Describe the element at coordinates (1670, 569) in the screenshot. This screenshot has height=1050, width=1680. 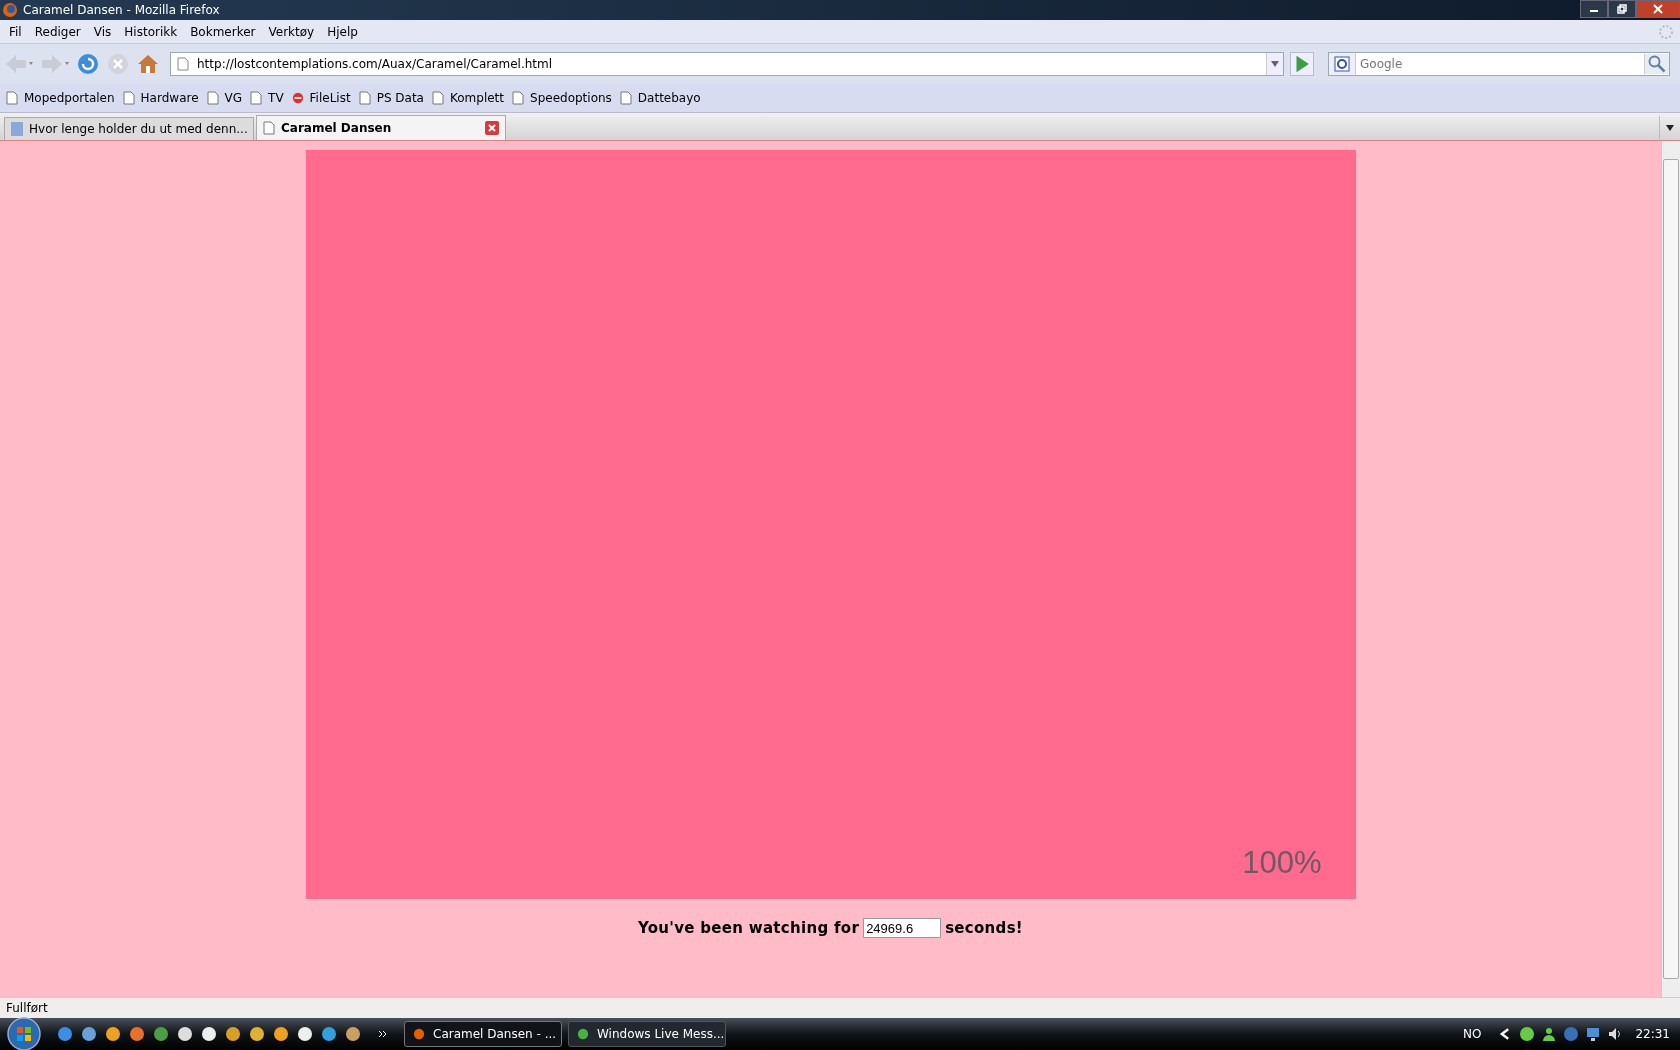
I see `scrollbar` at that location.